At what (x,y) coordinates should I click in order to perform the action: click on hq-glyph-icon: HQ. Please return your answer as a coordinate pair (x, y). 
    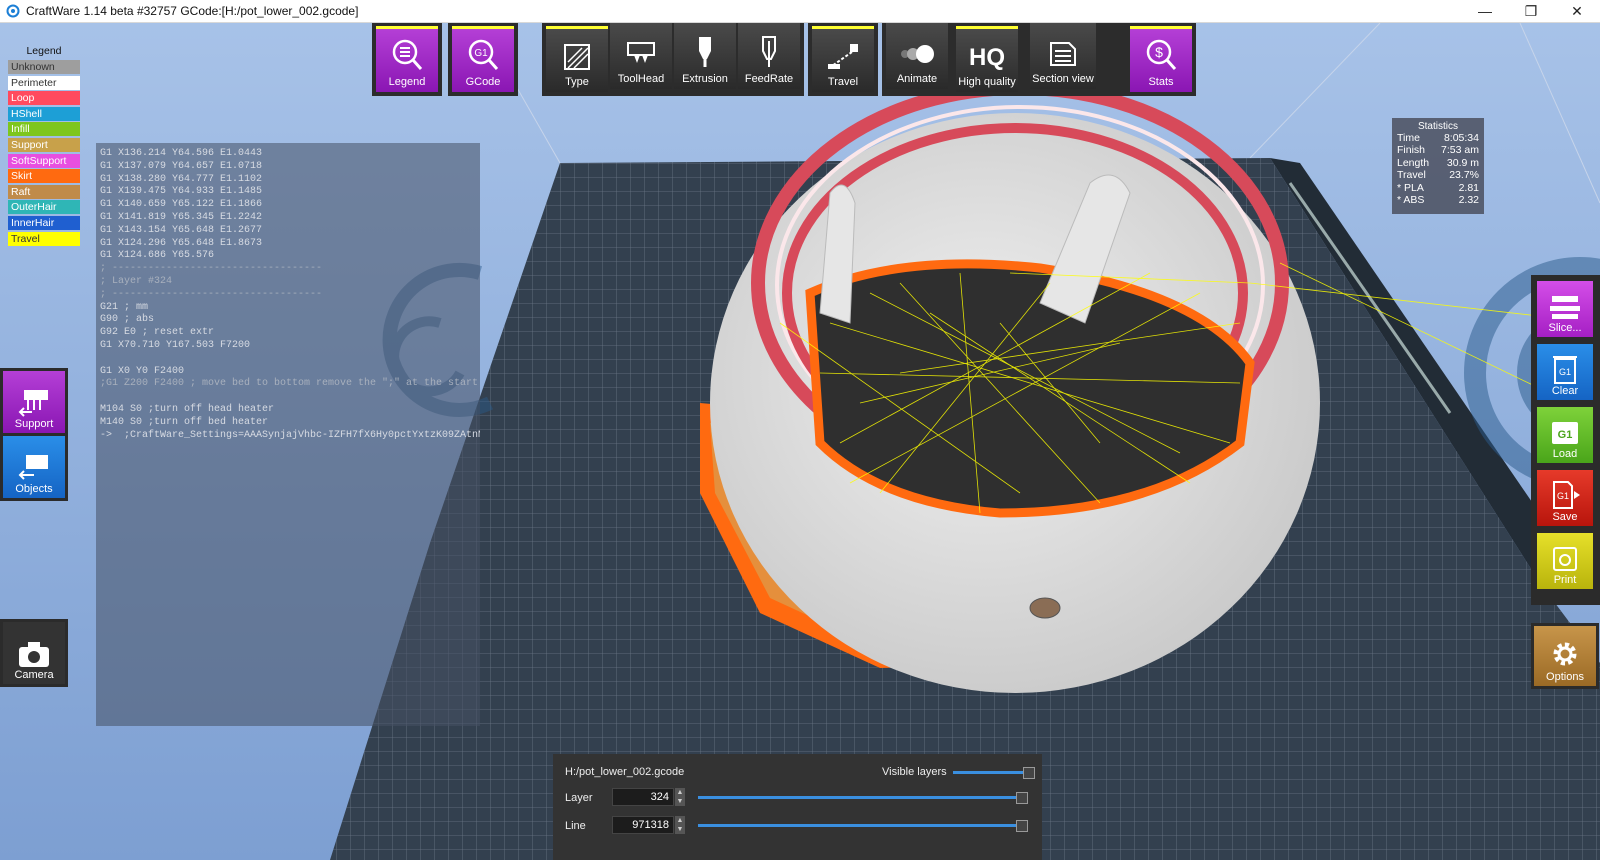
    Looking at the image, I should click on (987, 57).